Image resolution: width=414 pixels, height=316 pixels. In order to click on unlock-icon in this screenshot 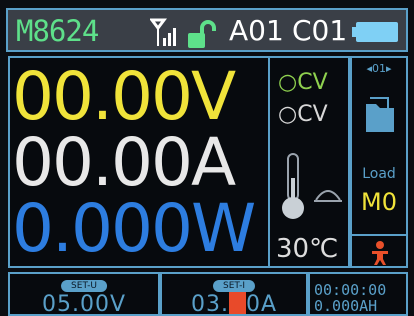, I will do `click(202, 34)`.